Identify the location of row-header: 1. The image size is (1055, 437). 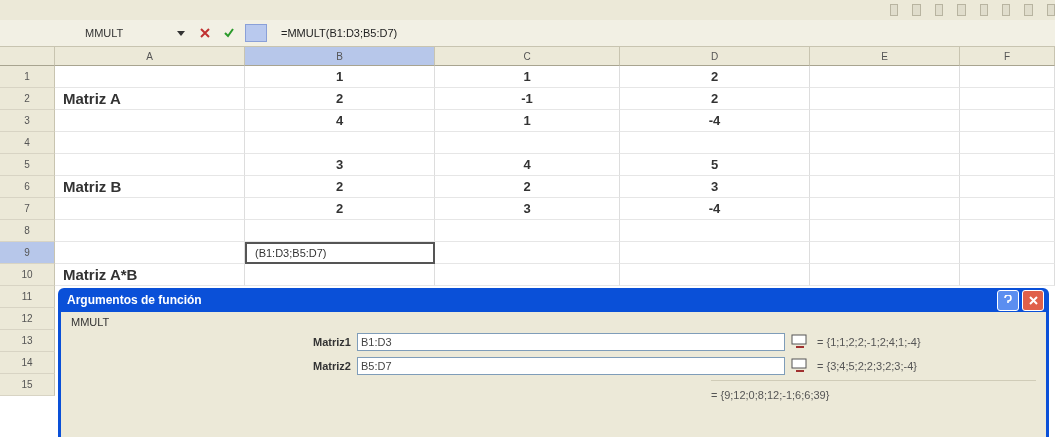
(27, 77).